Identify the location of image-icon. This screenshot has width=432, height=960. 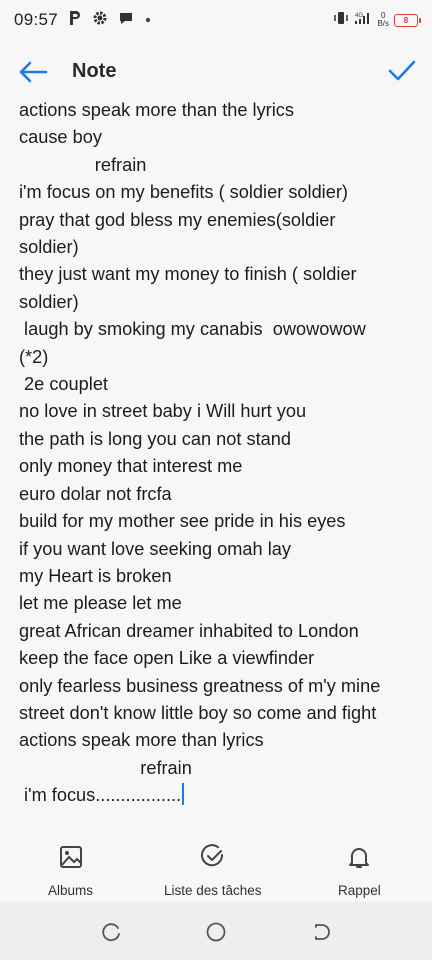
(71, 859).